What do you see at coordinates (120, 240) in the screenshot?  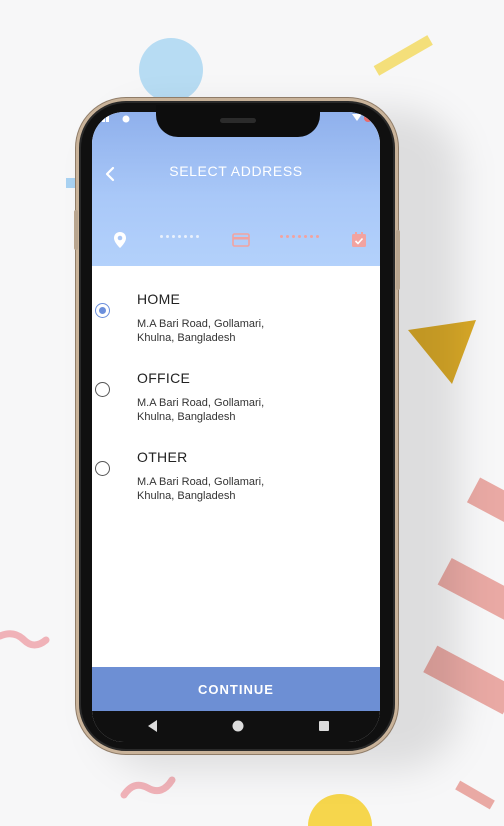 I see `location-pin-icon` at bounding box center [120, 240].